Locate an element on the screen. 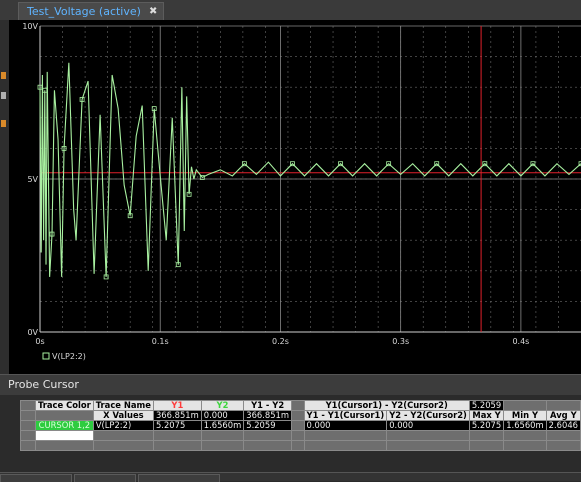 The width and height of the screenshot is (581, 482). x-tick-label: 0.3s is located at coordinates (400, 341).